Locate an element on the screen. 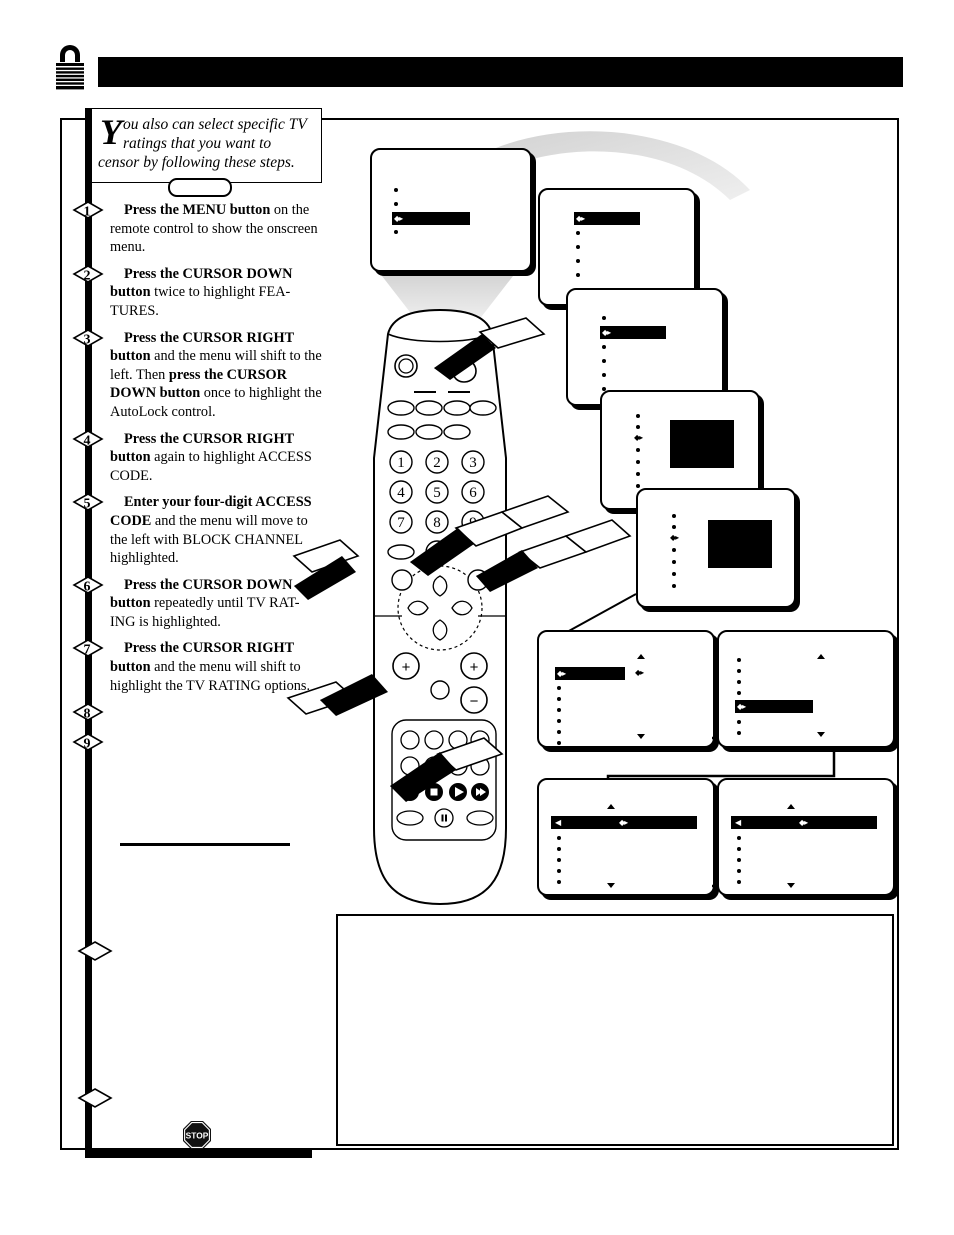 The image size is (954, 1235). step-number-diamond: 8 is located at coordinates (88, 712).